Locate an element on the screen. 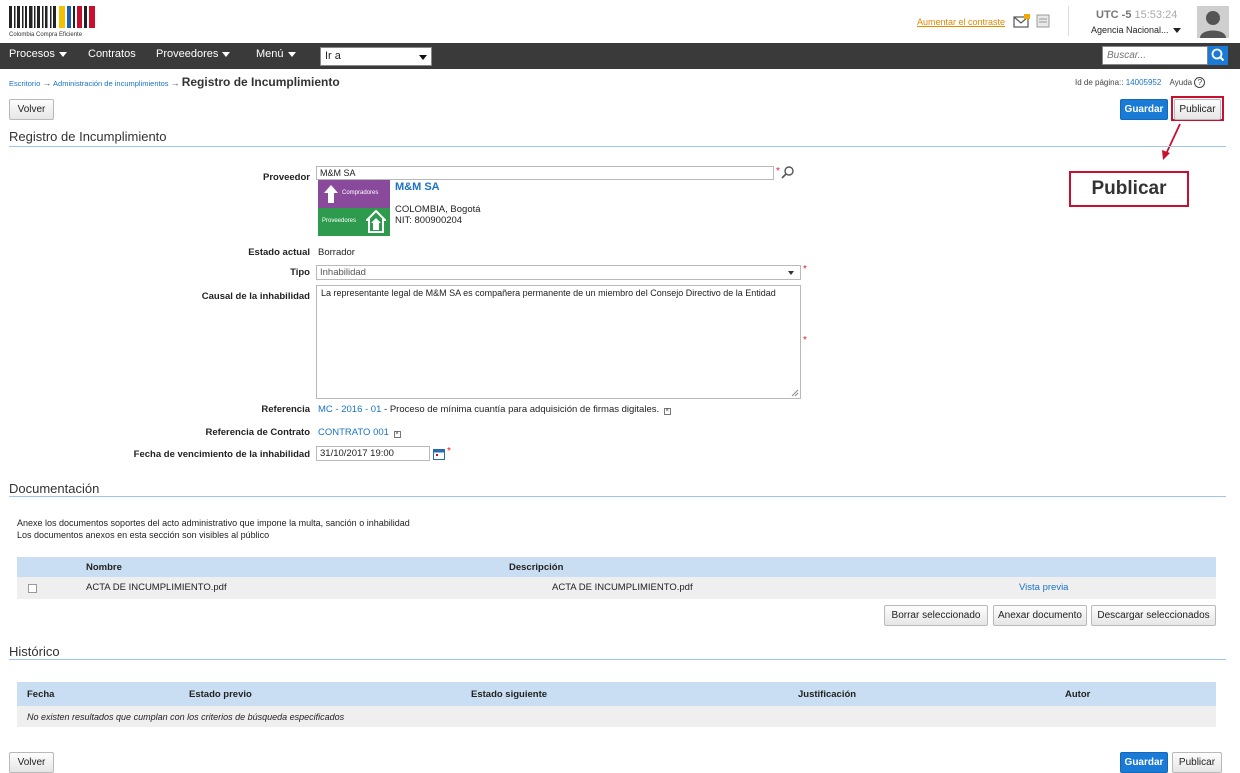 The height and width of the screenshot is (773, 1240). fecha-input: 31/10/2017 19:00 is located at coordinates (373, 453).